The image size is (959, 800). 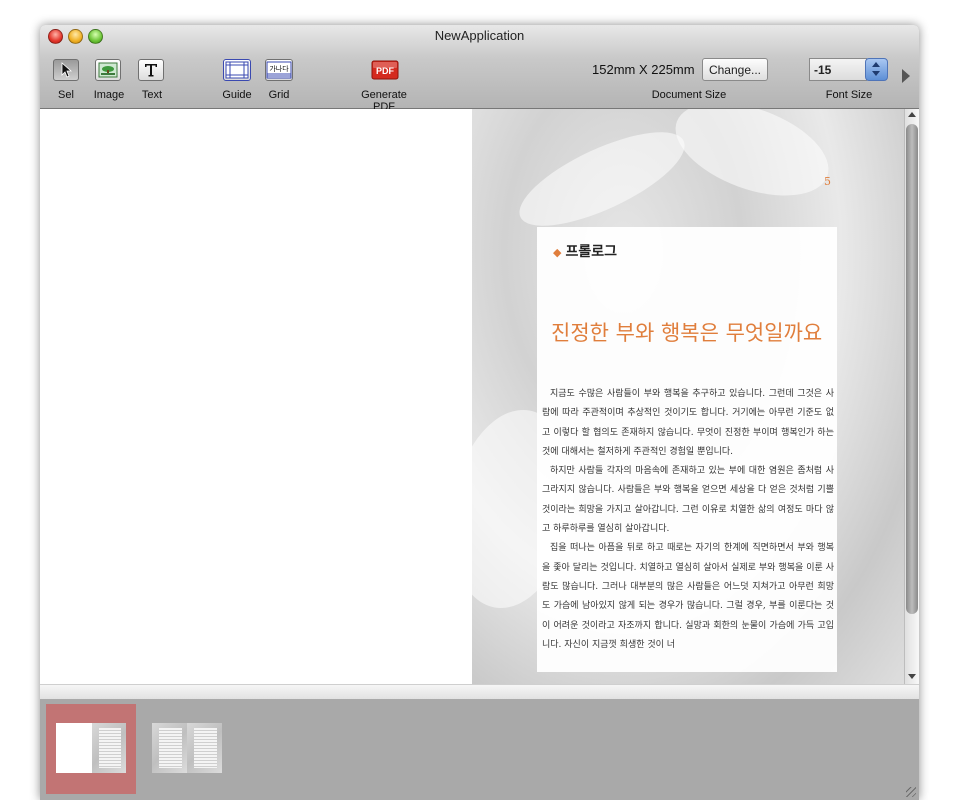 I want to click on horizontal-divider, so click(x=479, y=691).